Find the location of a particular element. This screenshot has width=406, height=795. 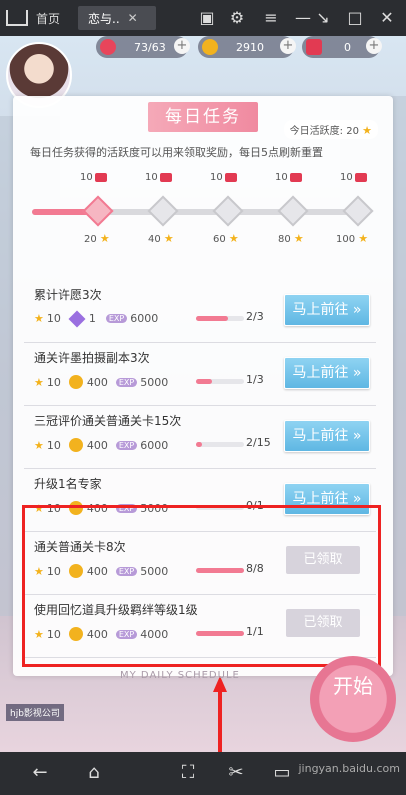

task-rewards: ★ 10 400 EXP 6000 is located at coordinates (101, 445).